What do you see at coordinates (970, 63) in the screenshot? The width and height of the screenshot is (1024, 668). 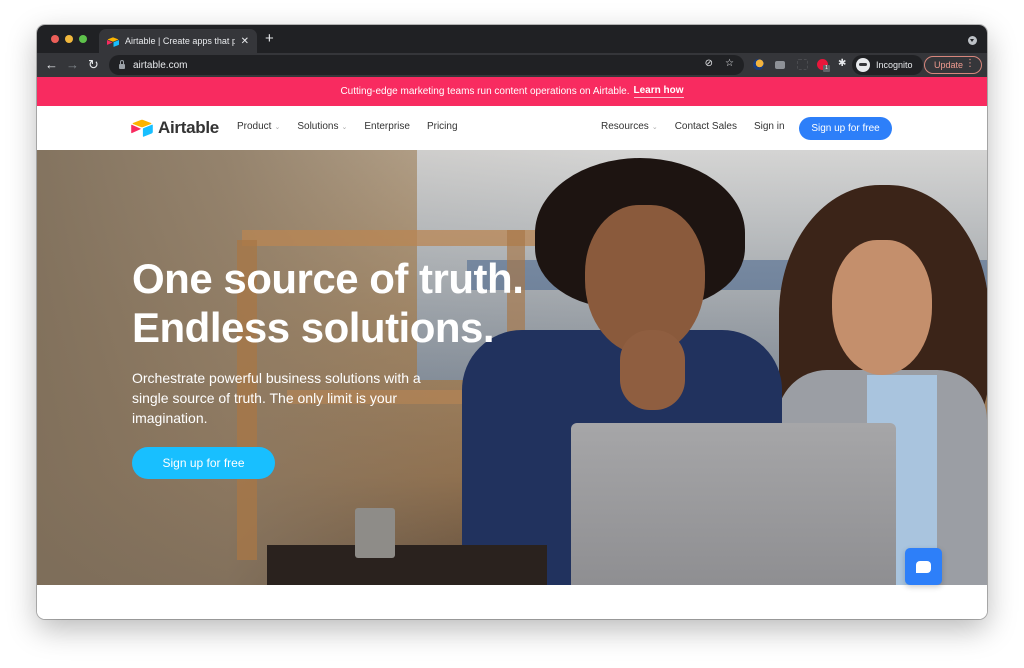 I see `kebab-menu-icon: ⋮` at bounding box center [970, 63].